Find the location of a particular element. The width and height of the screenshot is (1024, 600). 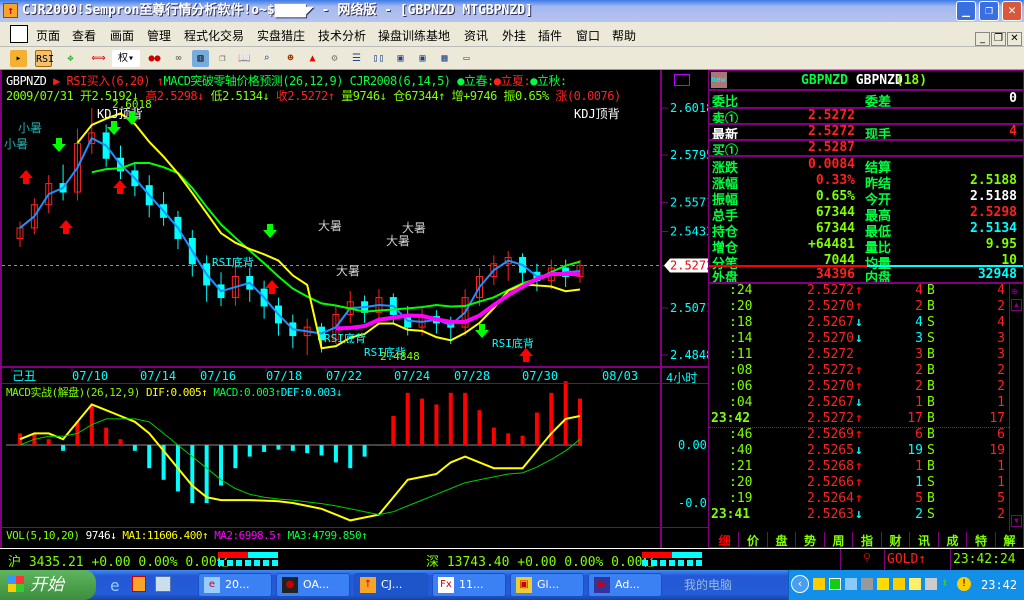

panel-tab: 成 is located at coordinates (953, 540).